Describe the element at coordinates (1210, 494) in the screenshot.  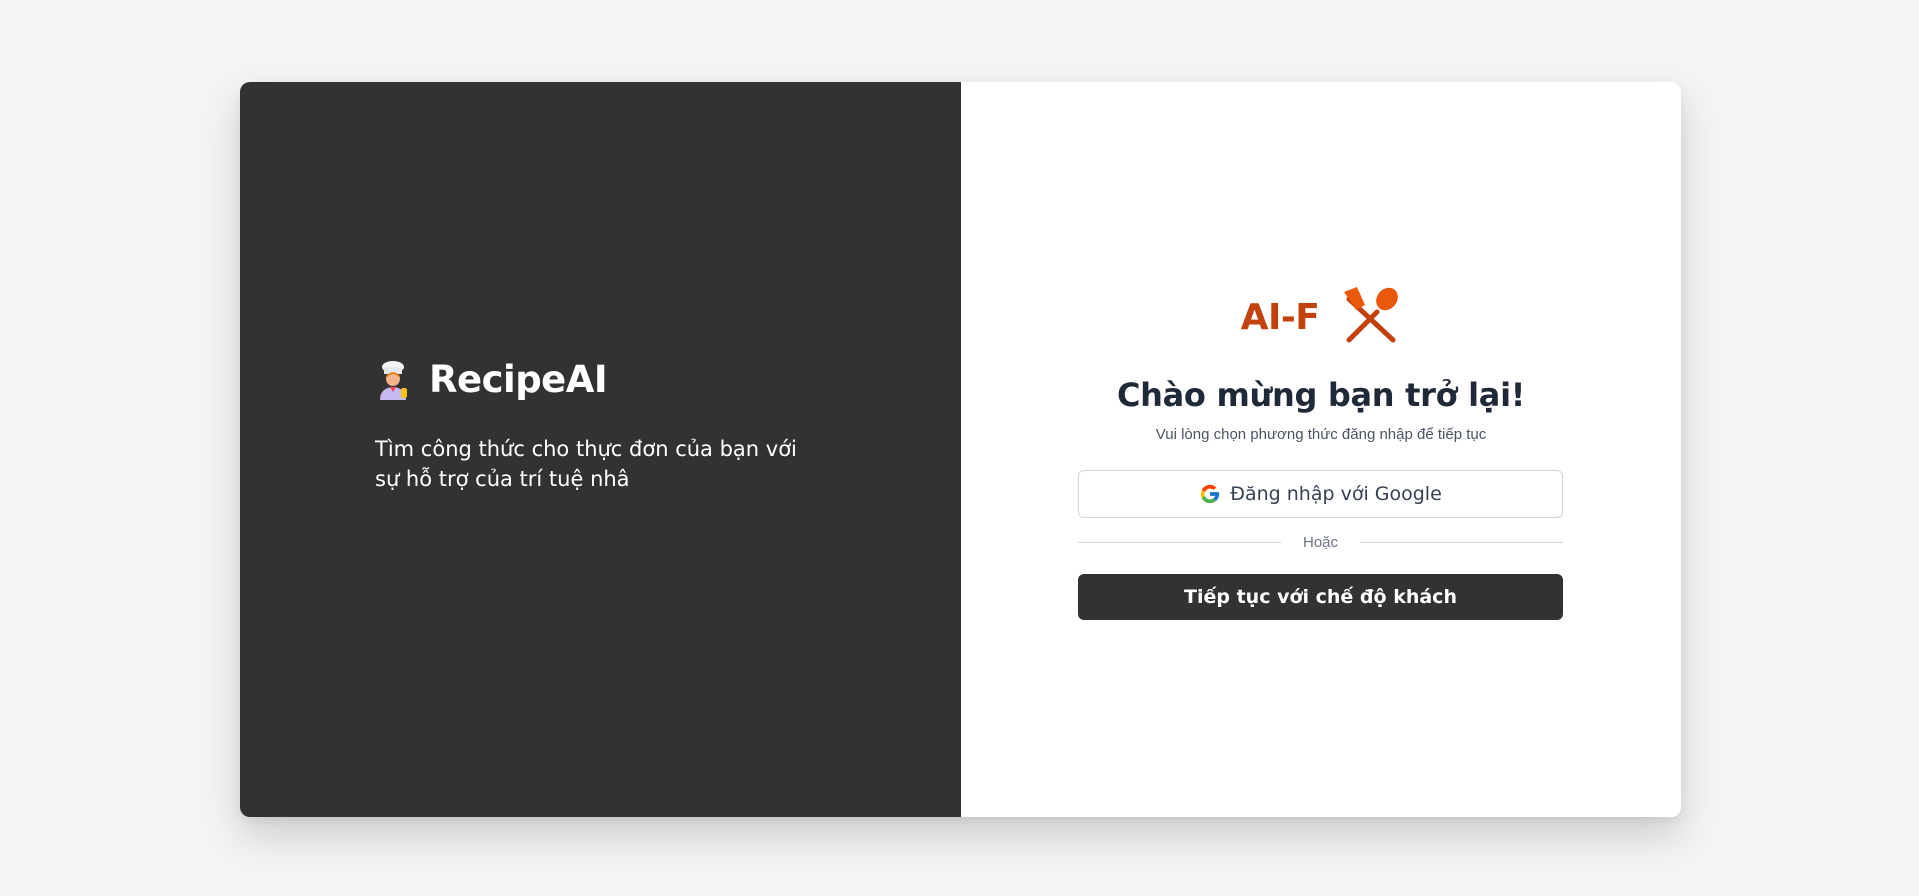
I see `google-icon` at that location.